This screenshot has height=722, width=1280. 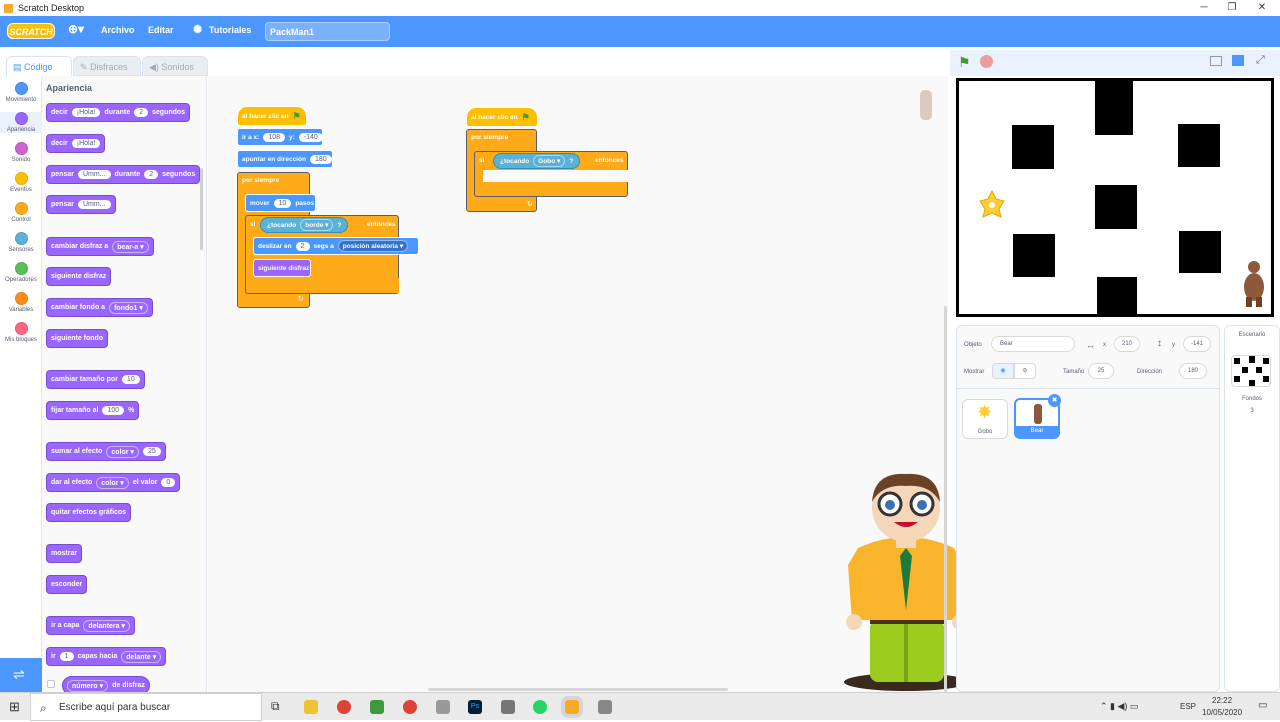 What do you see at coordinates (67, 584) in the screenshot?
I see `block-hide: esconder` at bounding box center [67, 584].